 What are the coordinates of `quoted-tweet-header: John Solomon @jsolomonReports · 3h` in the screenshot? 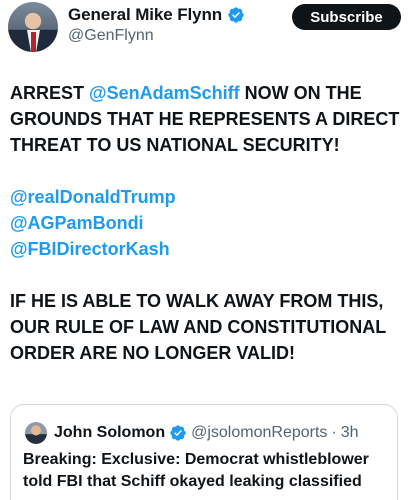 It's located at (192, 433).